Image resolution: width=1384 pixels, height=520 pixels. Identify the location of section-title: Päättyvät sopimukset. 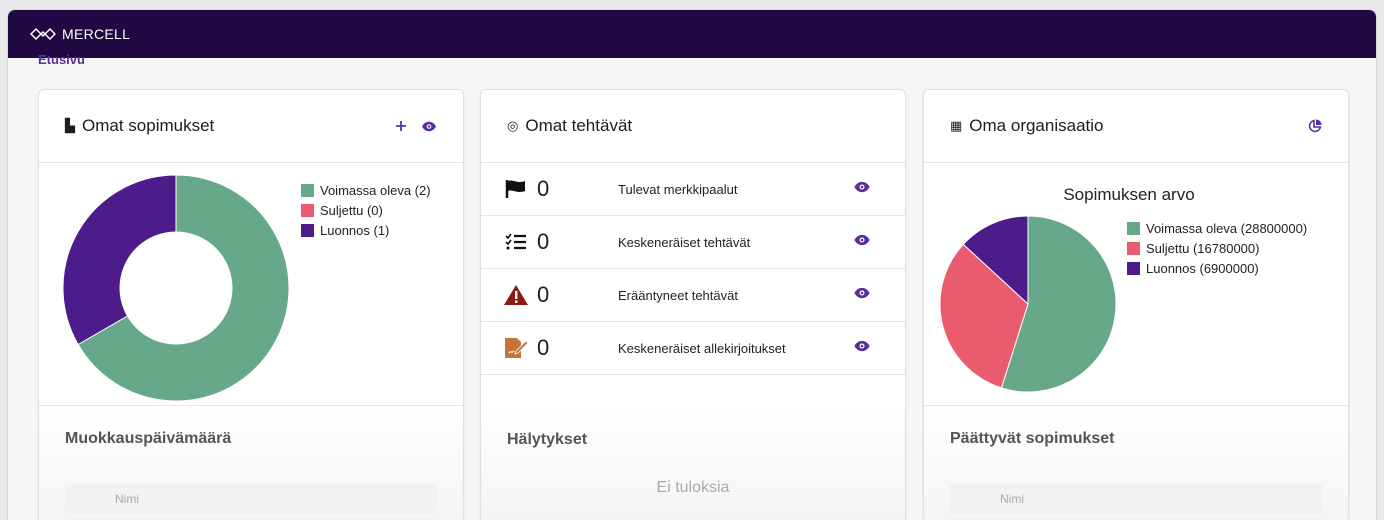
(1032, 438).